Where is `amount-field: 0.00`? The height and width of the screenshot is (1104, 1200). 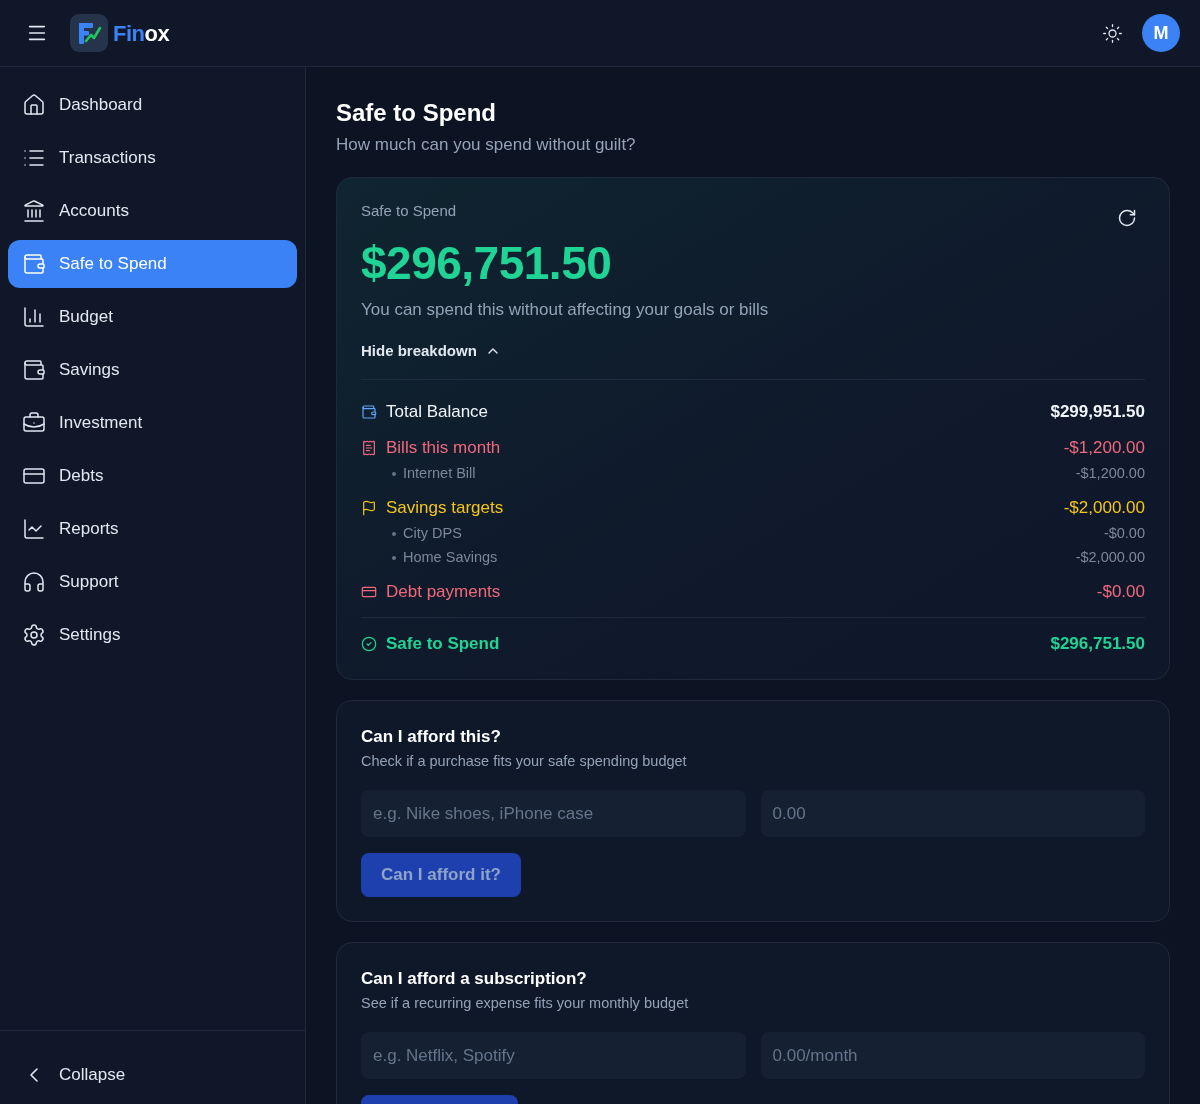 amount-field: 0.00 is located at coordinates (952, 813).